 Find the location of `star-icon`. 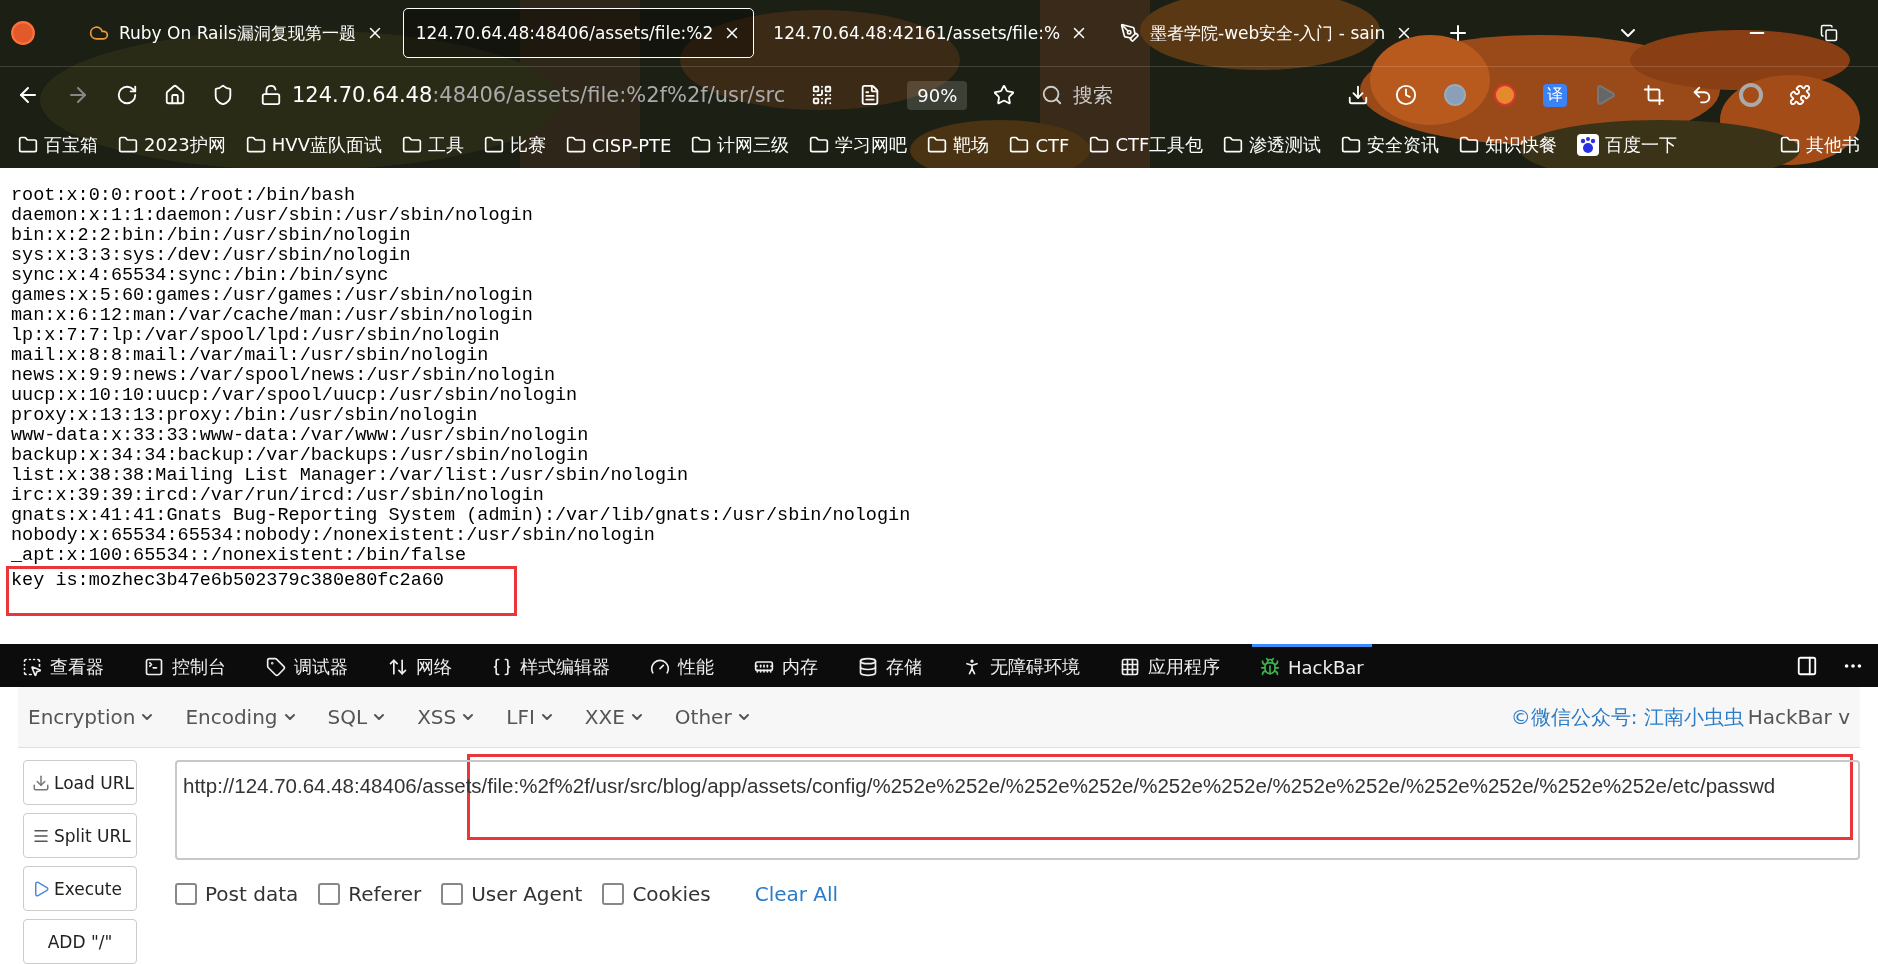

star-icon is located at coordinates (1004, 95).